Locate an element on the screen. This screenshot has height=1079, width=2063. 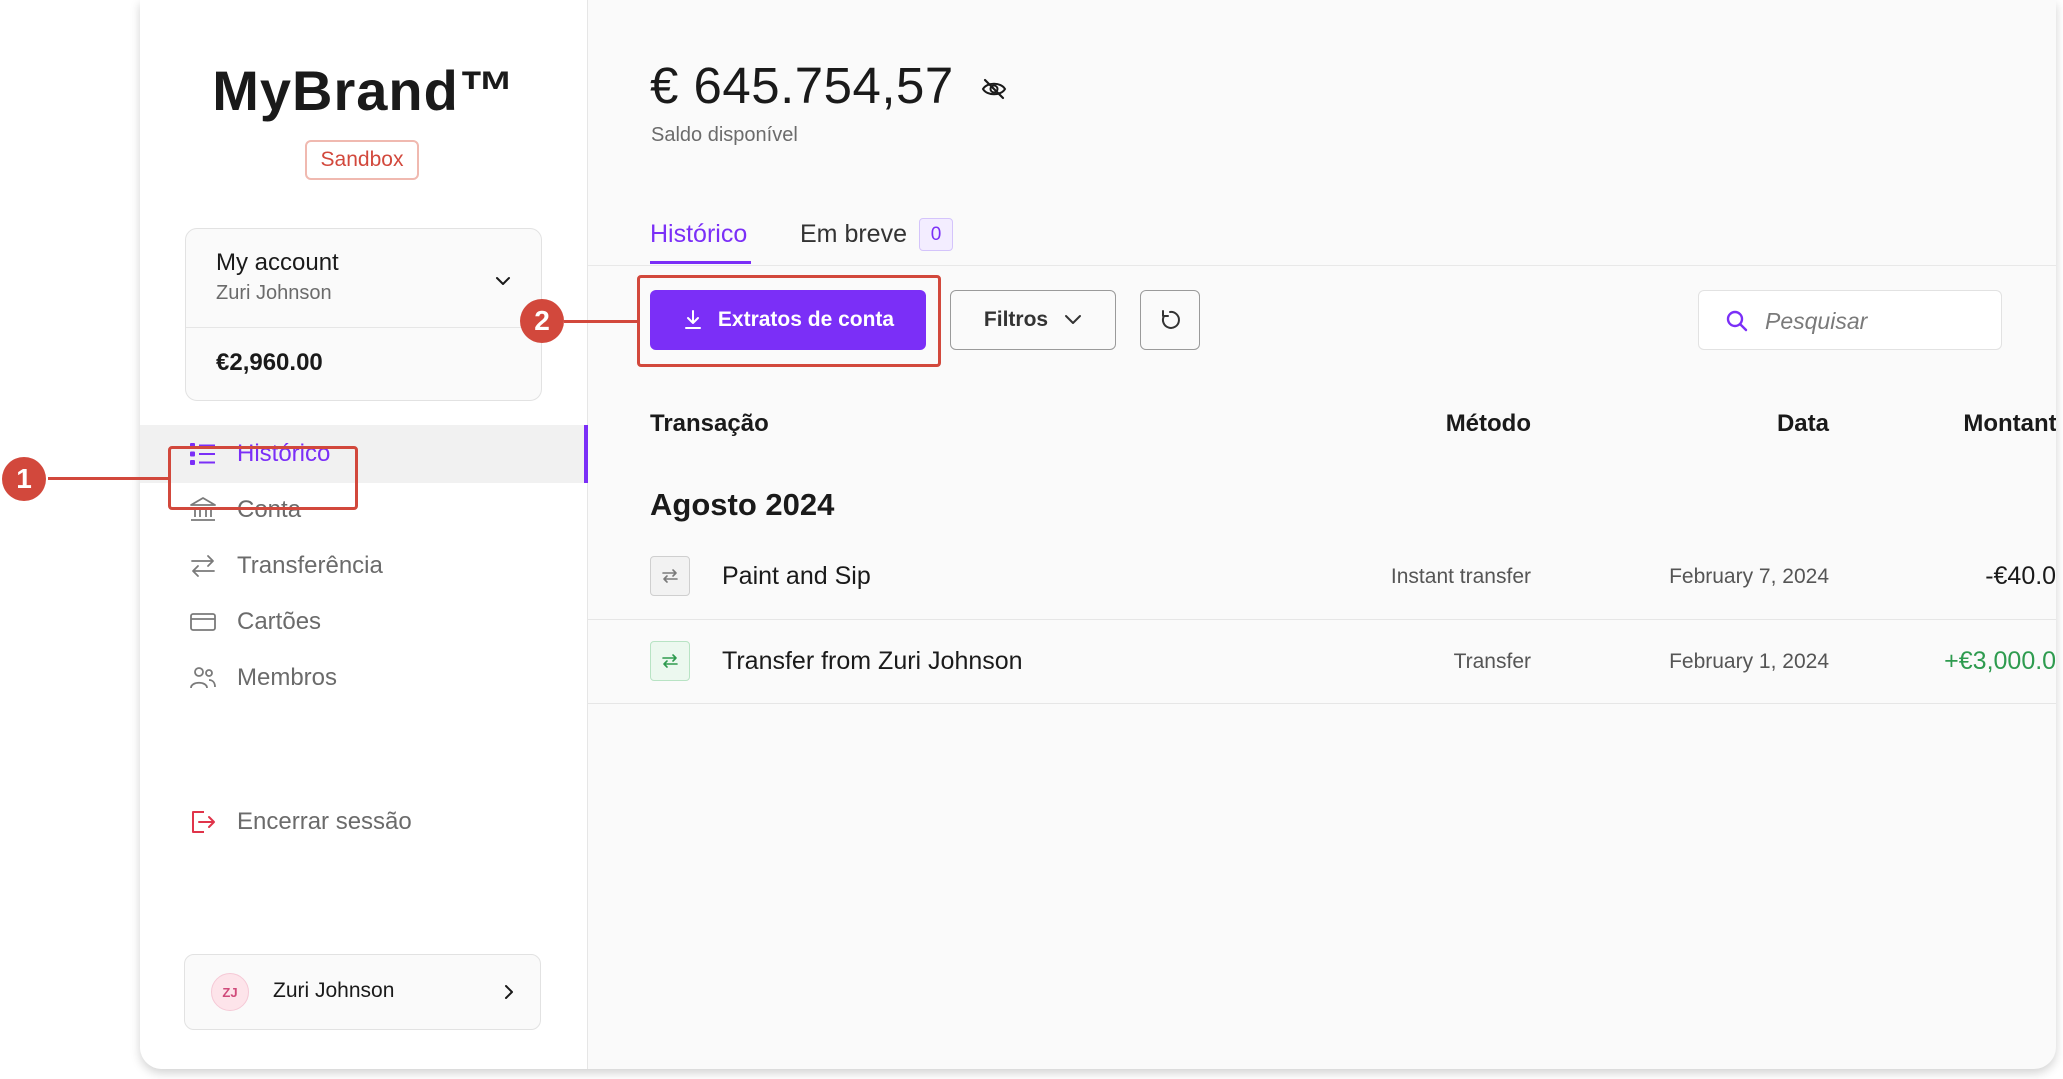
avatar: ZJ is located at coordinates (230, 992).